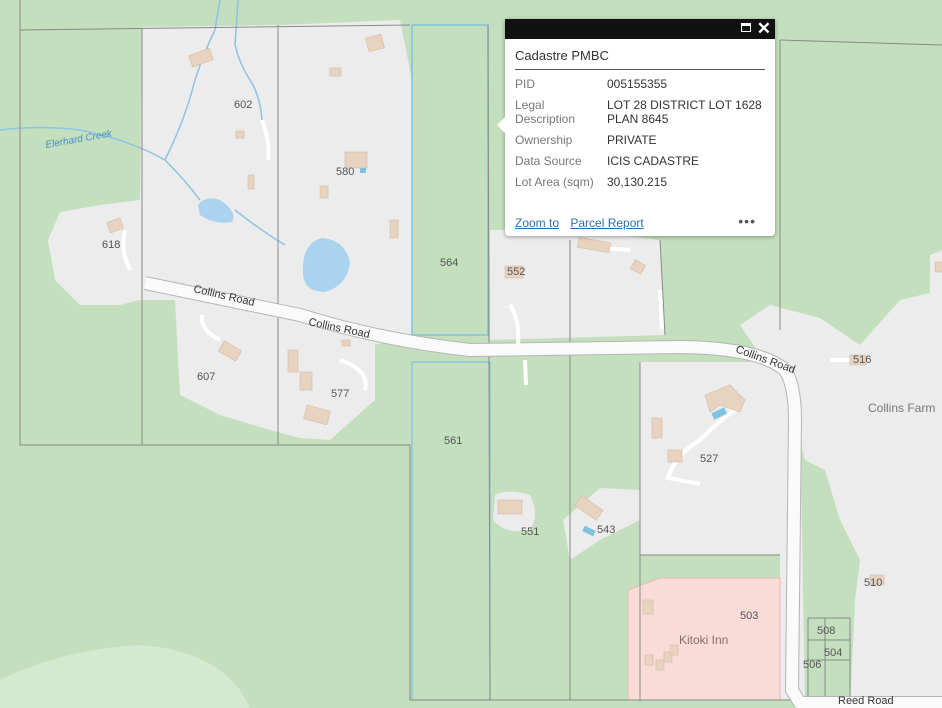 This screenshot has width=942, height=708. Describe the element at coordinates (501, 125) in the screenshot. I see `popup-pointer` at that location.